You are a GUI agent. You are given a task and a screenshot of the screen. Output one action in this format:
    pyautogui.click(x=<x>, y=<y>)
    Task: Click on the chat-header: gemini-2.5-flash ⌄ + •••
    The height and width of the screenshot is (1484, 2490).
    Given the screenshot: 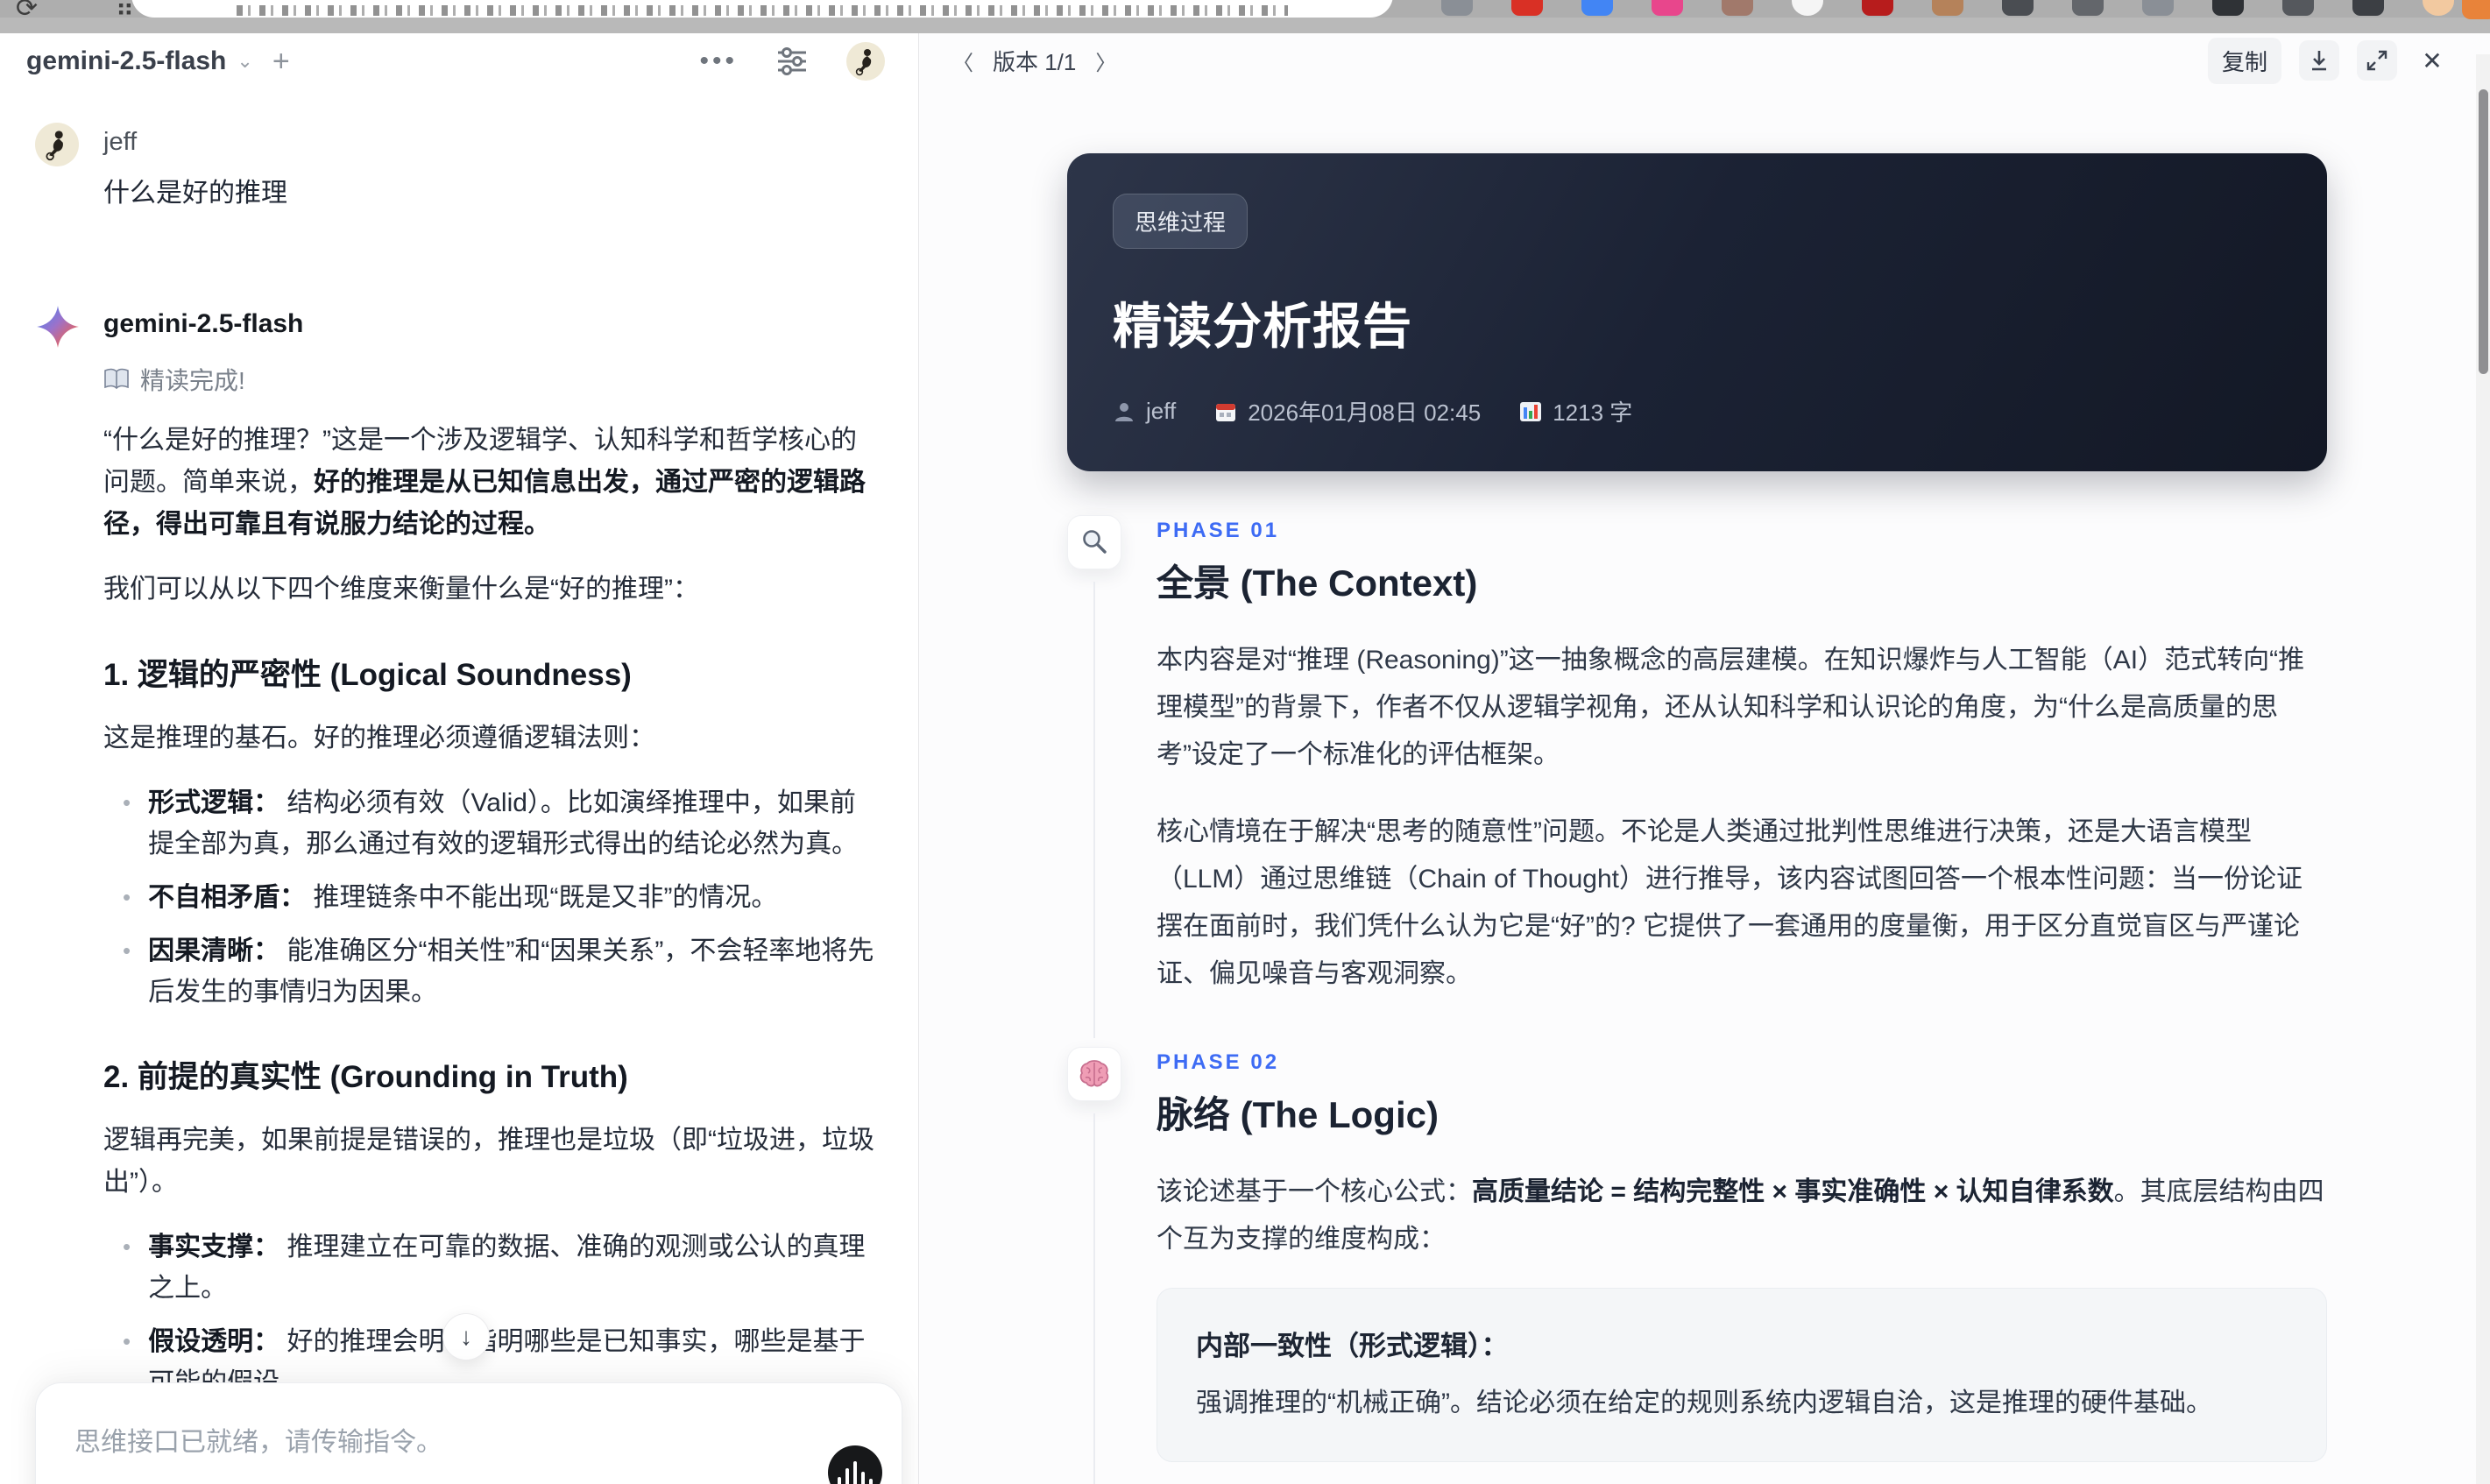 What is the action you would take?
    pyautogui.click(x=459, y=61)
    